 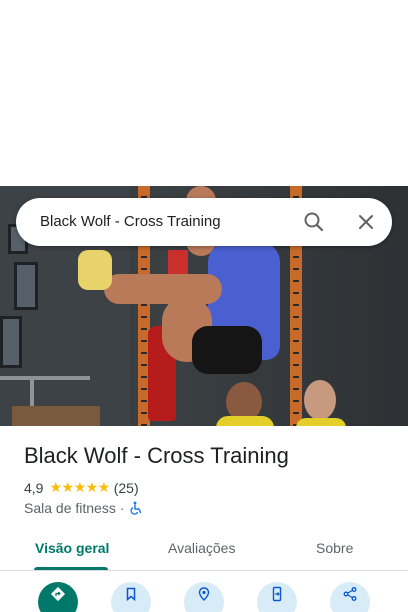 I want to click on review-count: (25), so click(x=126, y=488).